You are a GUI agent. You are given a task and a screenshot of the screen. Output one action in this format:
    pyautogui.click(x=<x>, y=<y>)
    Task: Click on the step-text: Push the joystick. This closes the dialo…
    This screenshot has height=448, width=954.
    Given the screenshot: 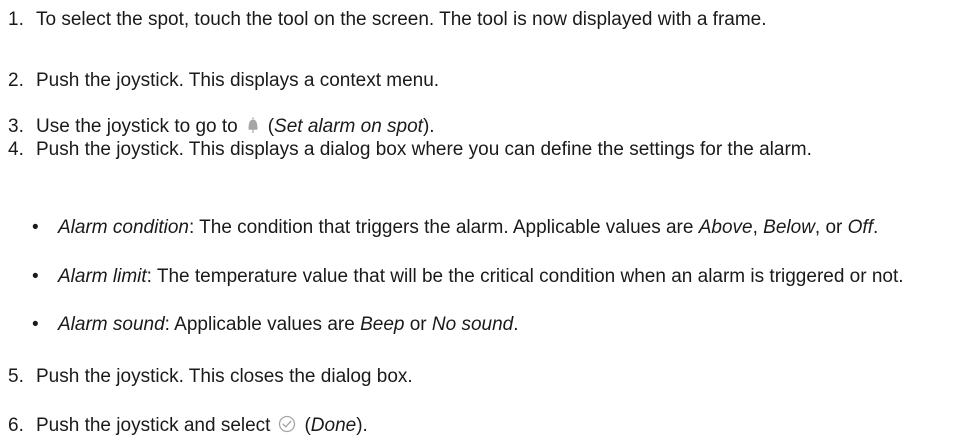 What is the action you would take?
    pyautogui.click(x=224, y=376)
    